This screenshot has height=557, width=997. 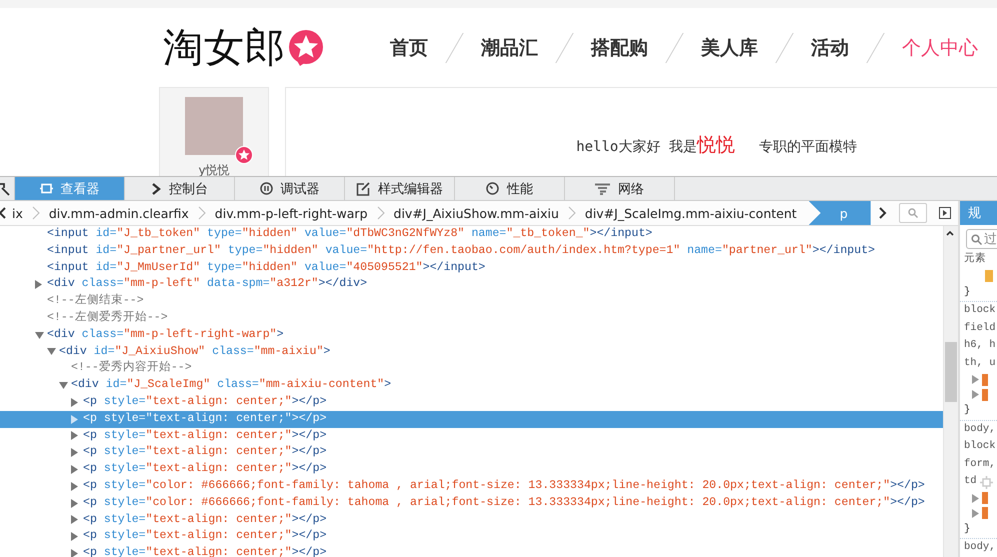 I want to click on devtools-tab: 调试器, so click(x=290, y=188).